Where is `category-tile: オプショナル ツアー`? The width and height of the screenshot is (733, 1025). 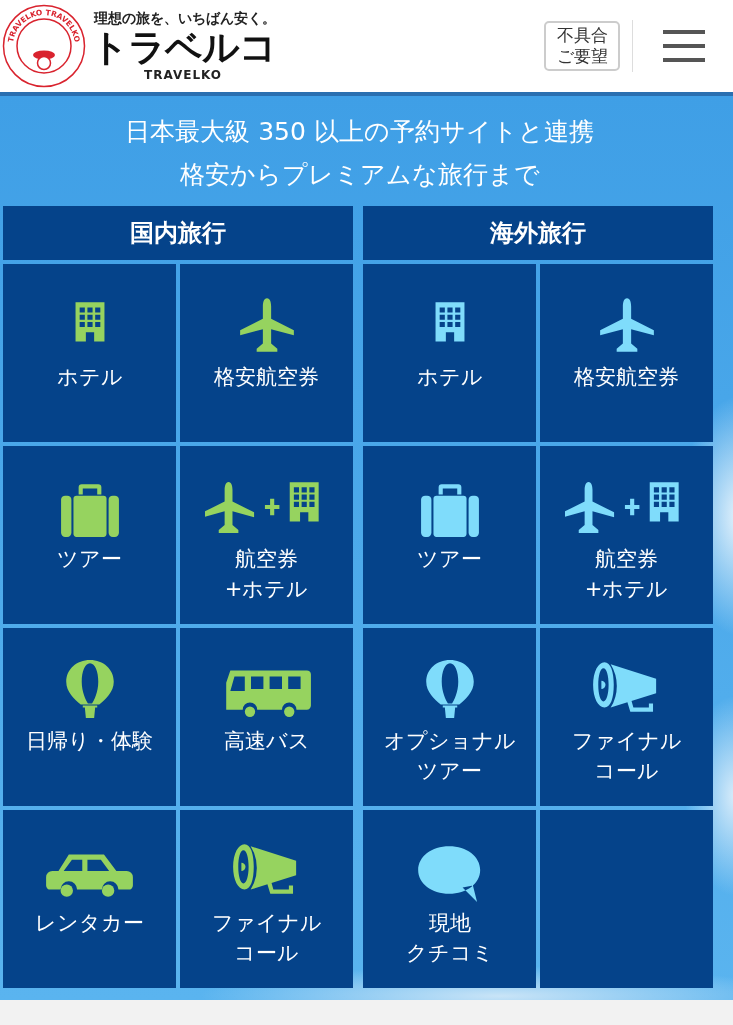 category-tile: オプショナル ツアー is located at coordinates (449, 717).